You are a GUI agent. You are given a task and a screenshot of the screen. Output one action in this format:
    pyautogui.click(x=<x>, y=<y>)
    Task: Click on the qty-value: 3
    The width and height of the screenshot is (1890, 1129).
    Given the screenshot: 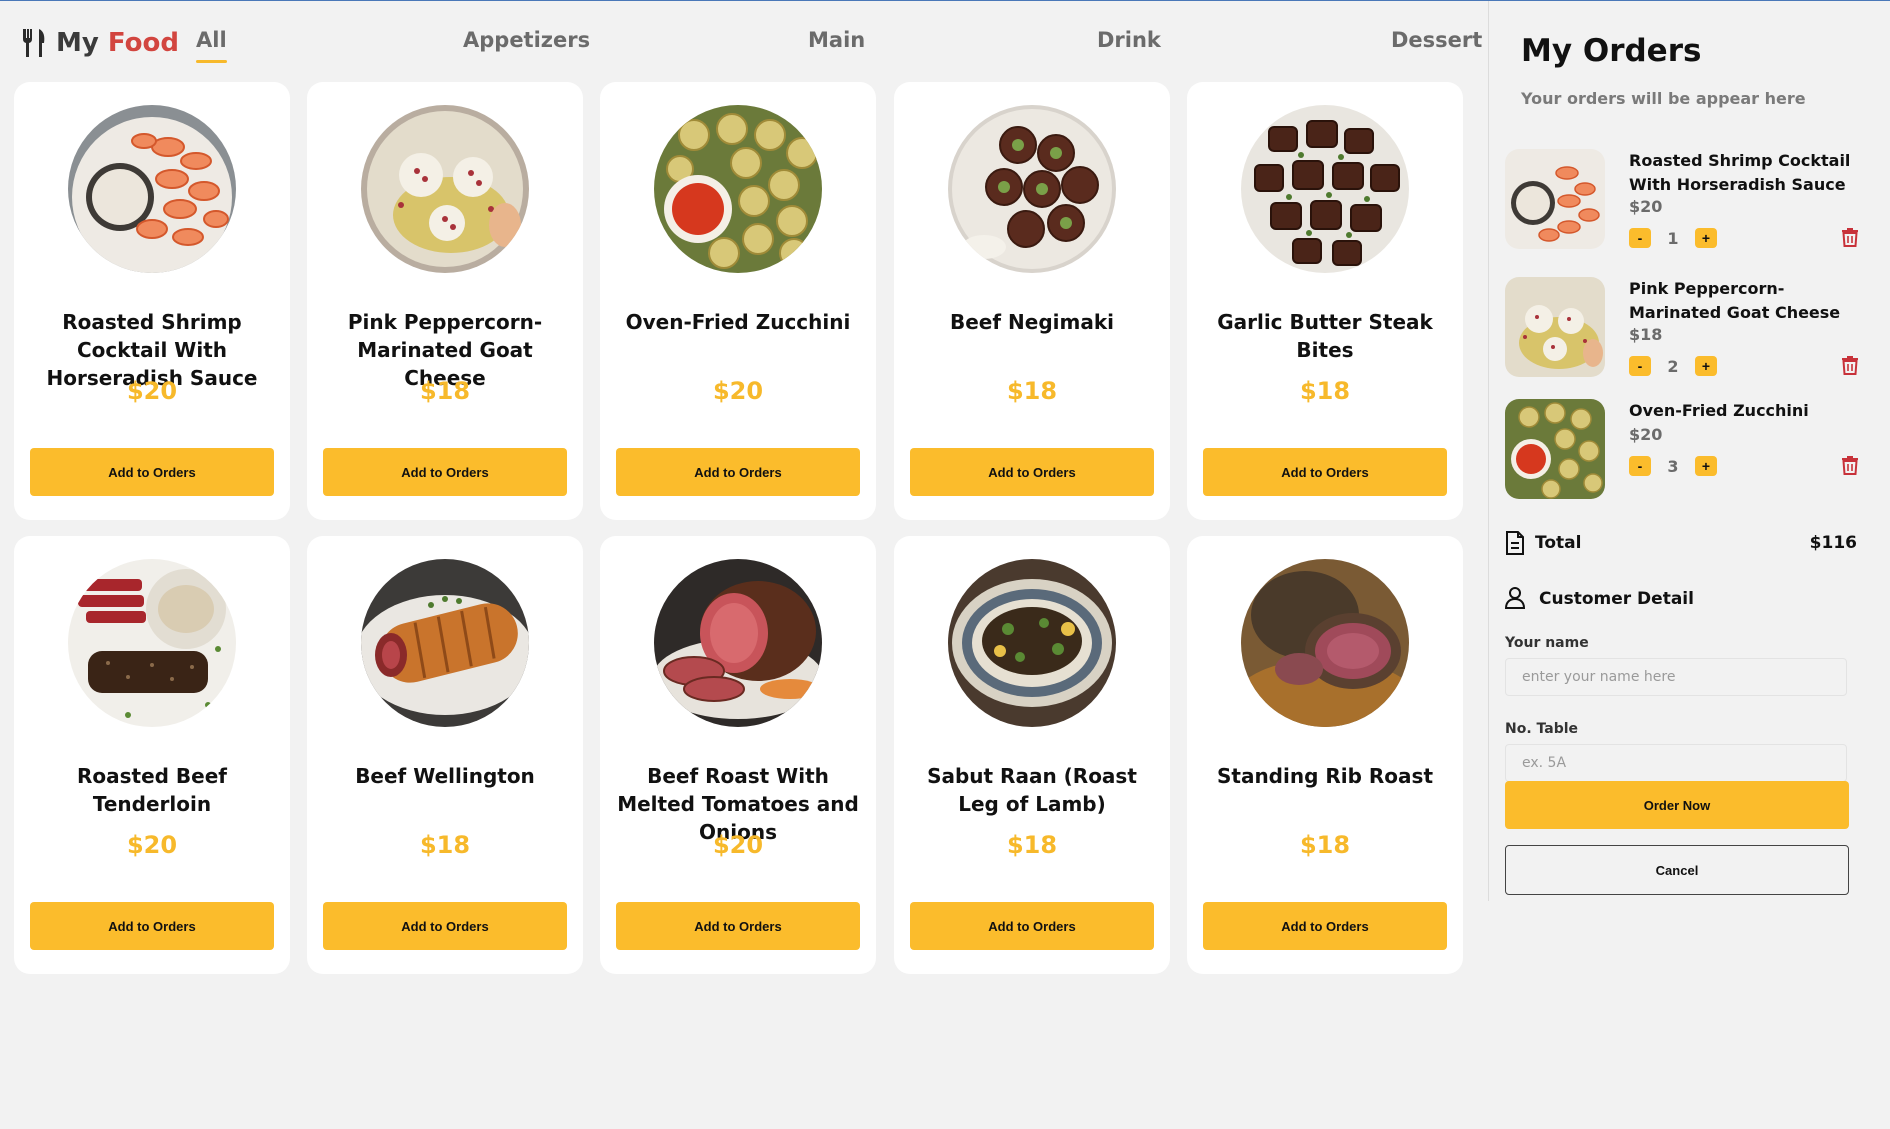 What is the action you would take?
    pyautogui.click(x=1673, y=466)
    